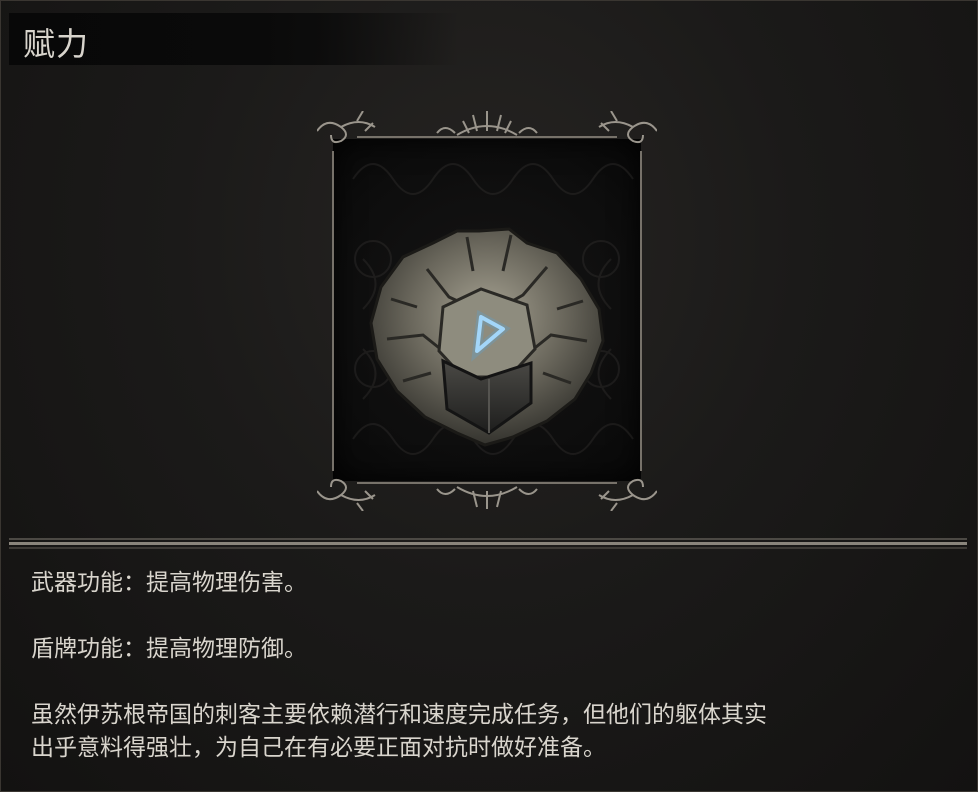  I want to click on bottom-left-flourish, so click(346, 494).